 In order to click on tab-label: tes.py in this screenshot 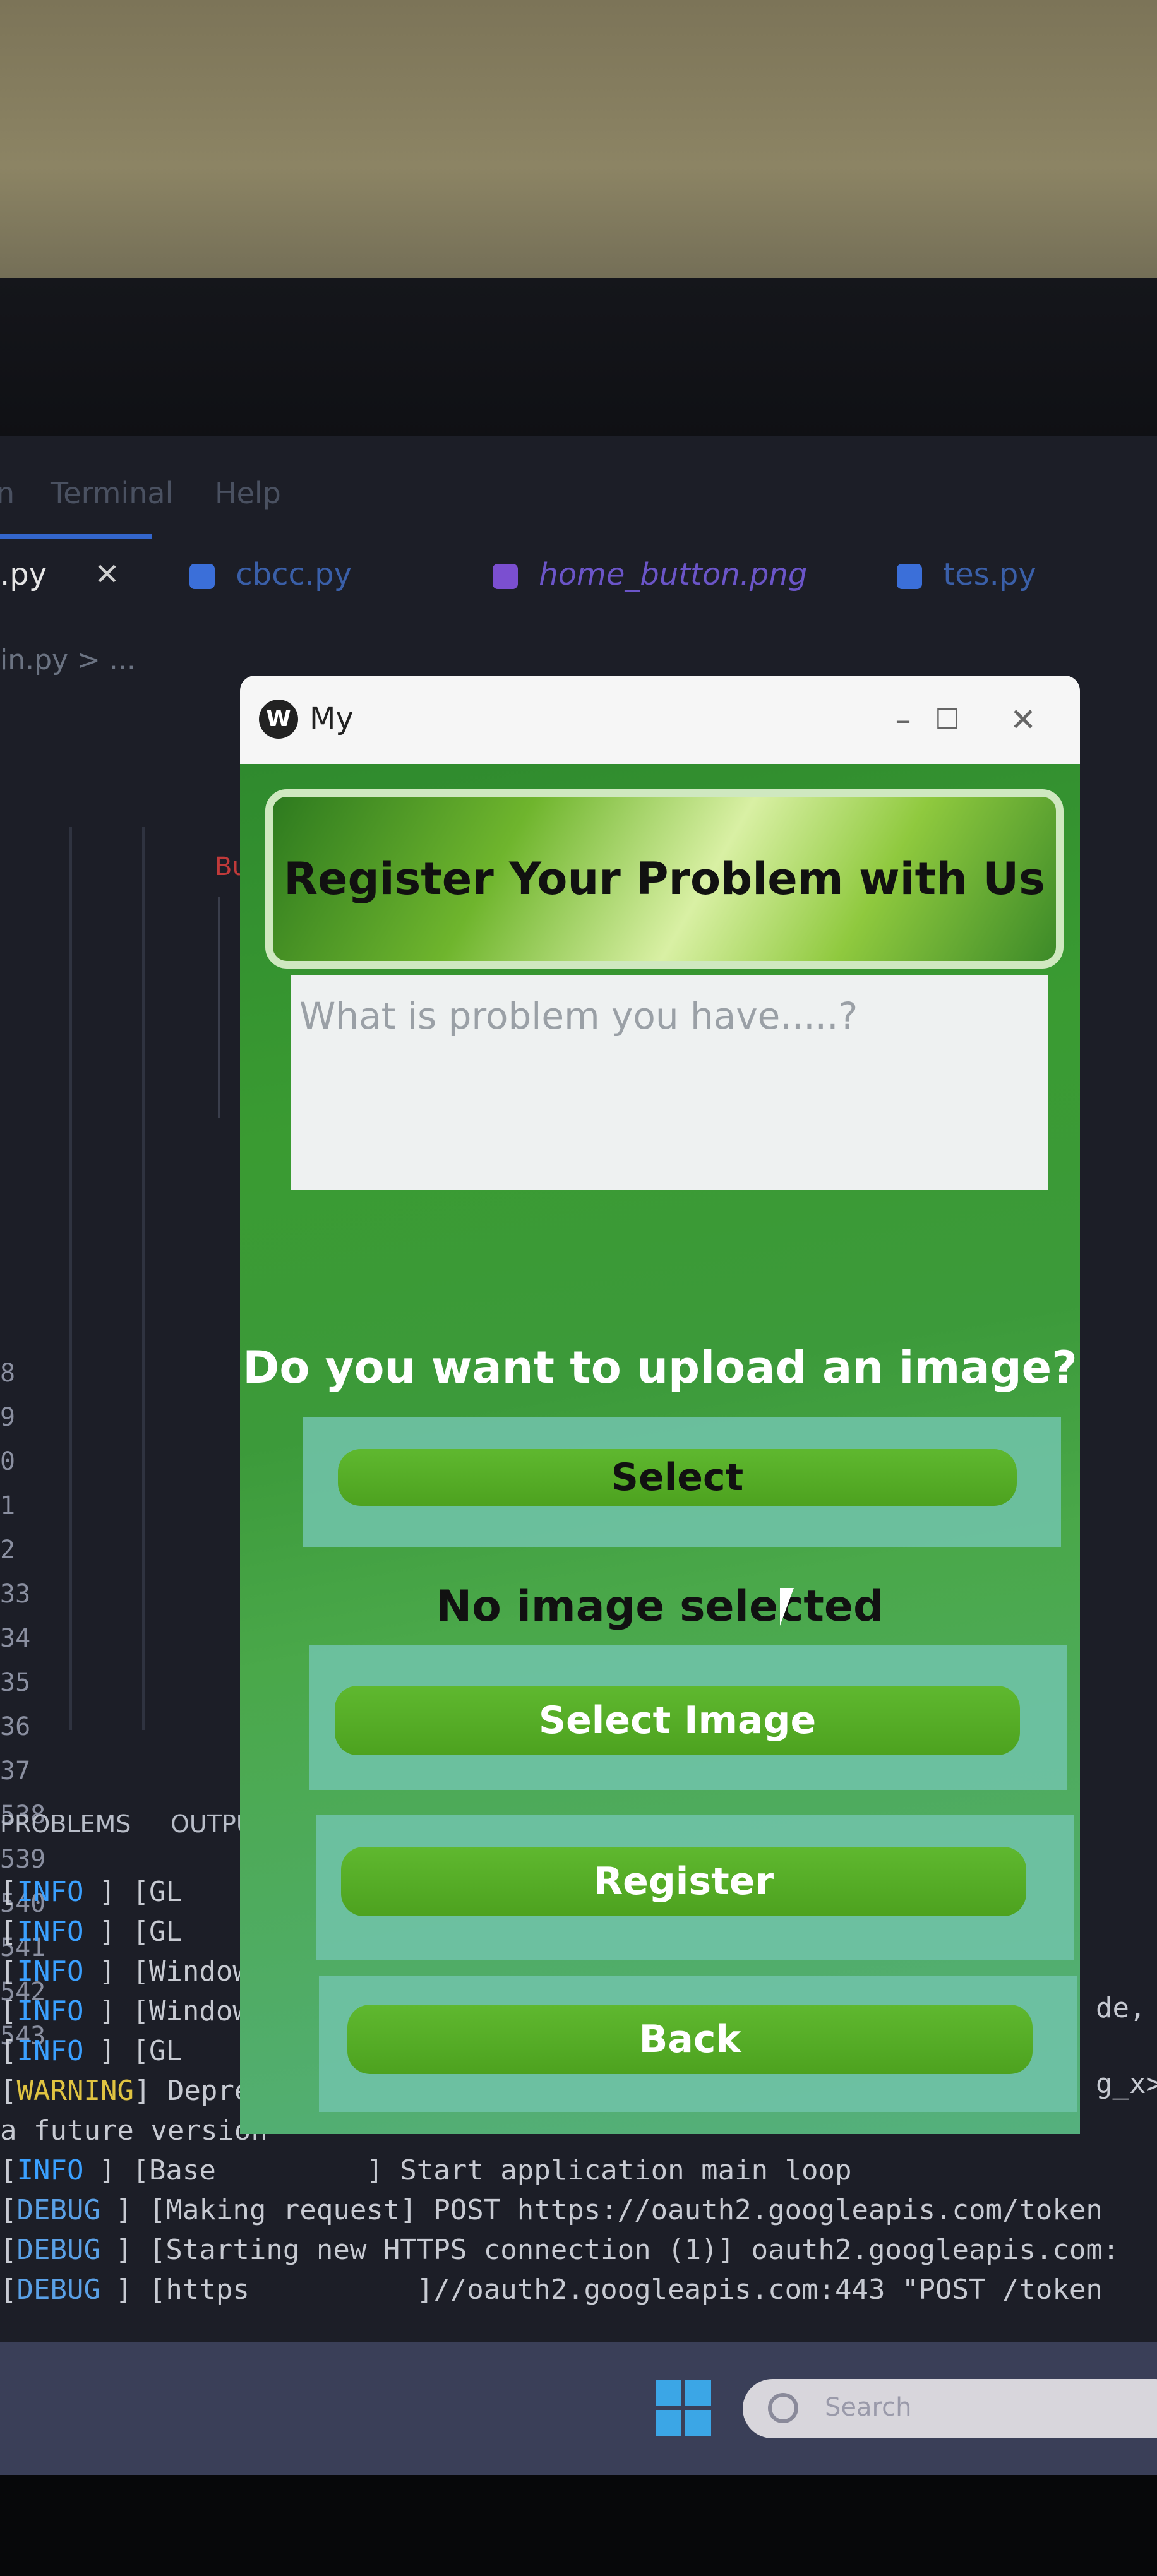, I will do `click(989, 574)`.